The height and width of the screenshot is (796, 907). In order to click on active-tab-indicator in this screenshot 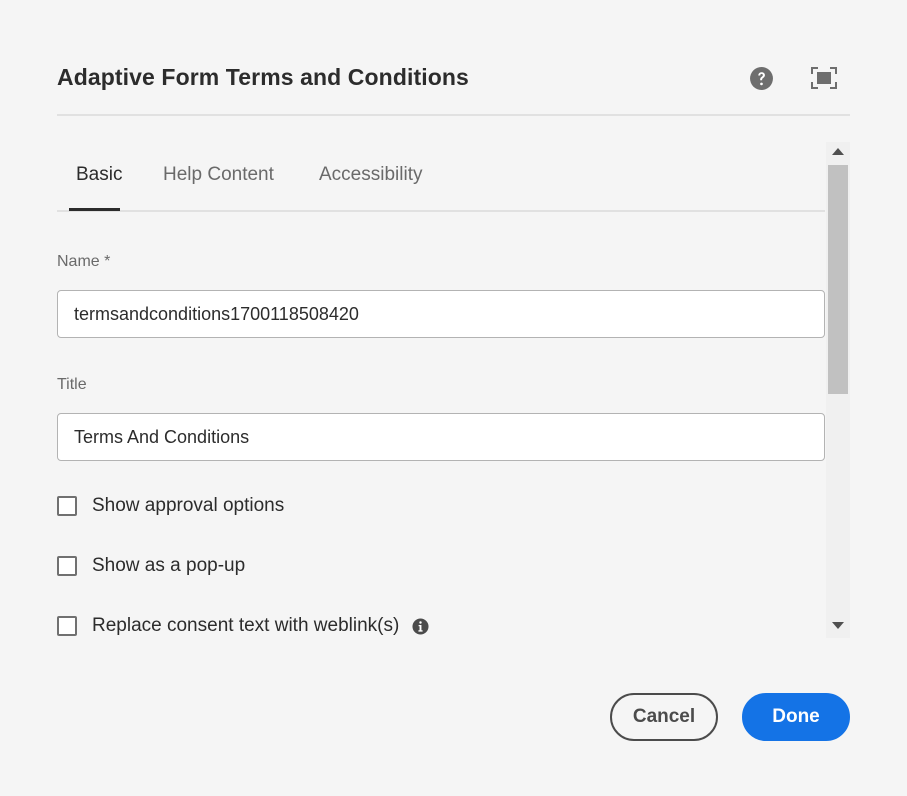, I will do `click(94, 209)`.